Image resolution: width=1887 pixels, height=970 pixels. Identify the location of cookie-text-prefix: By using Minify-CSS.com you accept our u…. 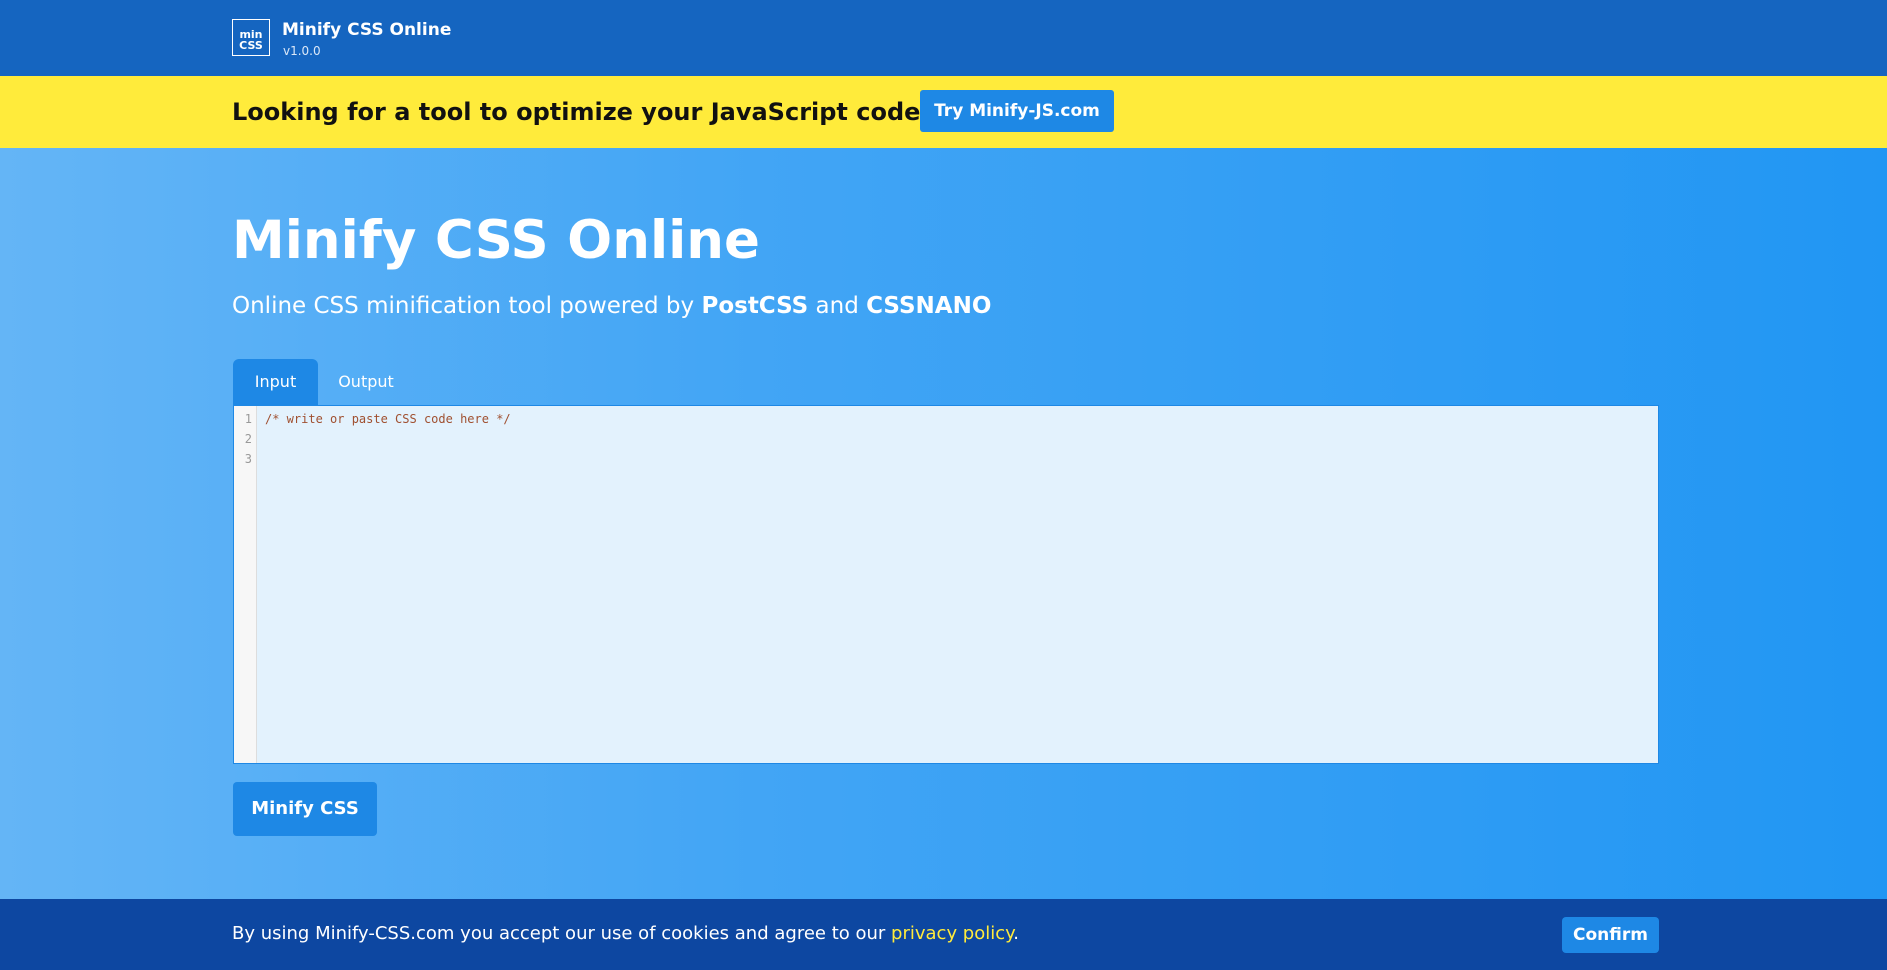
(562, 933).